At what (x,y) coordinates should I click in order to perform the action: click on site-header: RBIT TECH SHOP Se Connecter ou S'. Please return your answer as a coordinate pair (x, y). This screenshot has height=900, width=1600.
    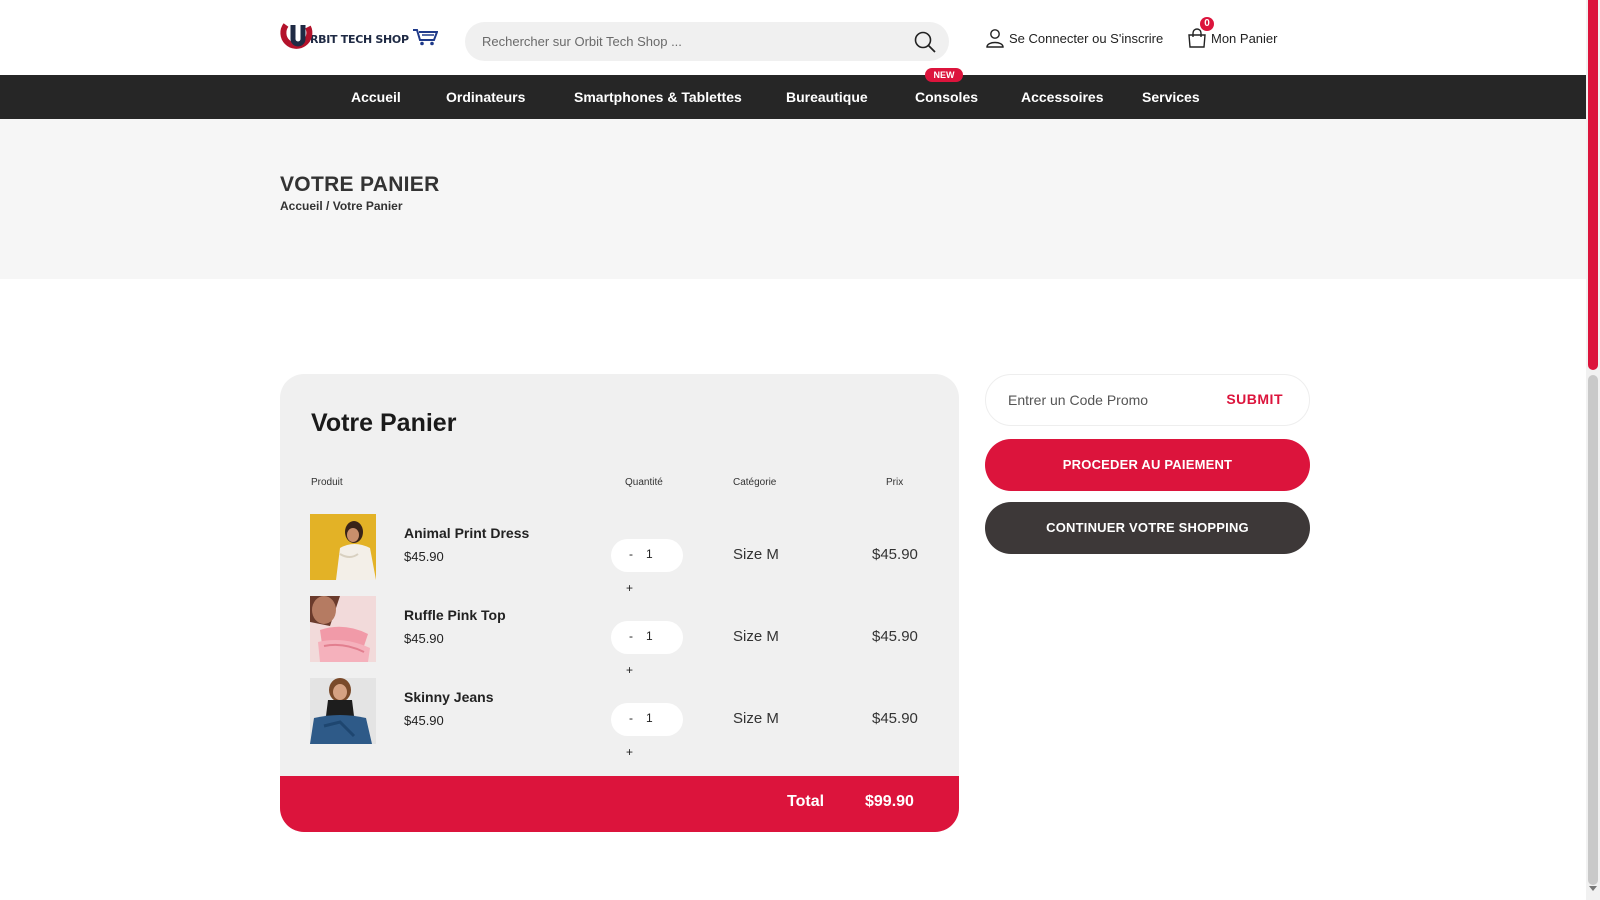
    Looking at the image, I should click on (793, 37).